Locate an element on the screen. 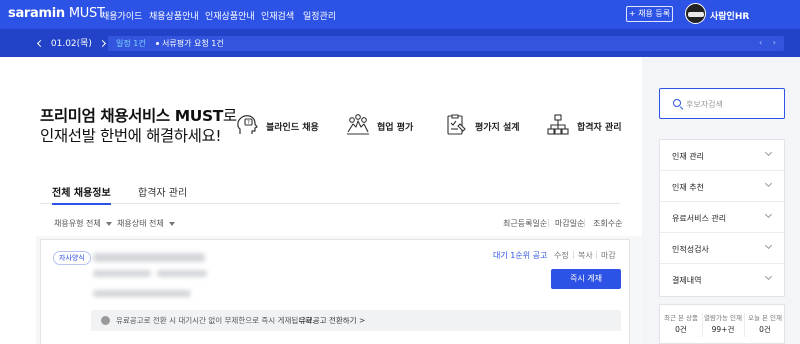 This screenshot has width=800, height=344. candidate-search is located at coordinates (722, 103).